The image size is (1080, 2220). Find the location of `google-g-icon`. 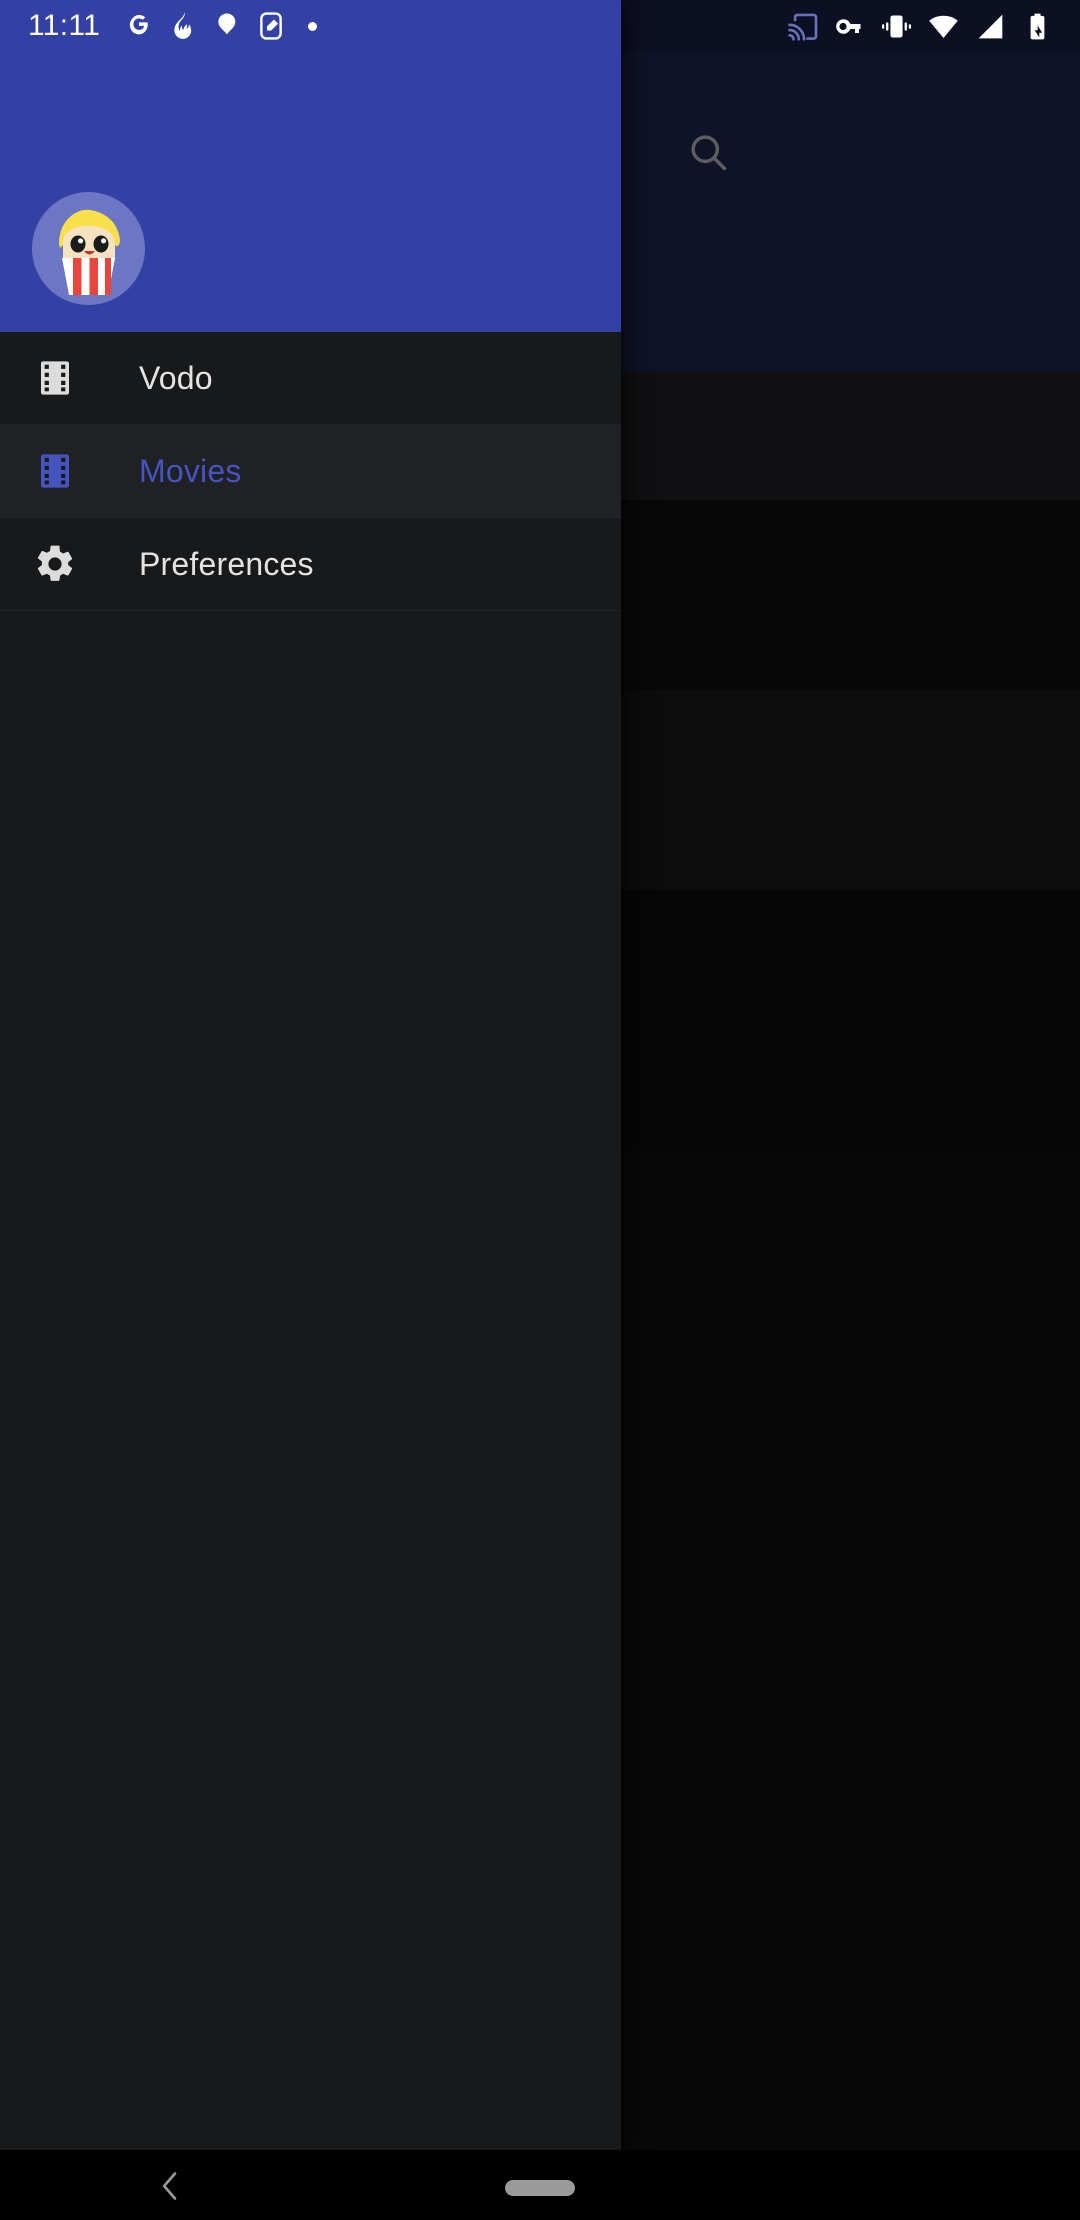

google-g-icon is located at coordinates (139, 24).